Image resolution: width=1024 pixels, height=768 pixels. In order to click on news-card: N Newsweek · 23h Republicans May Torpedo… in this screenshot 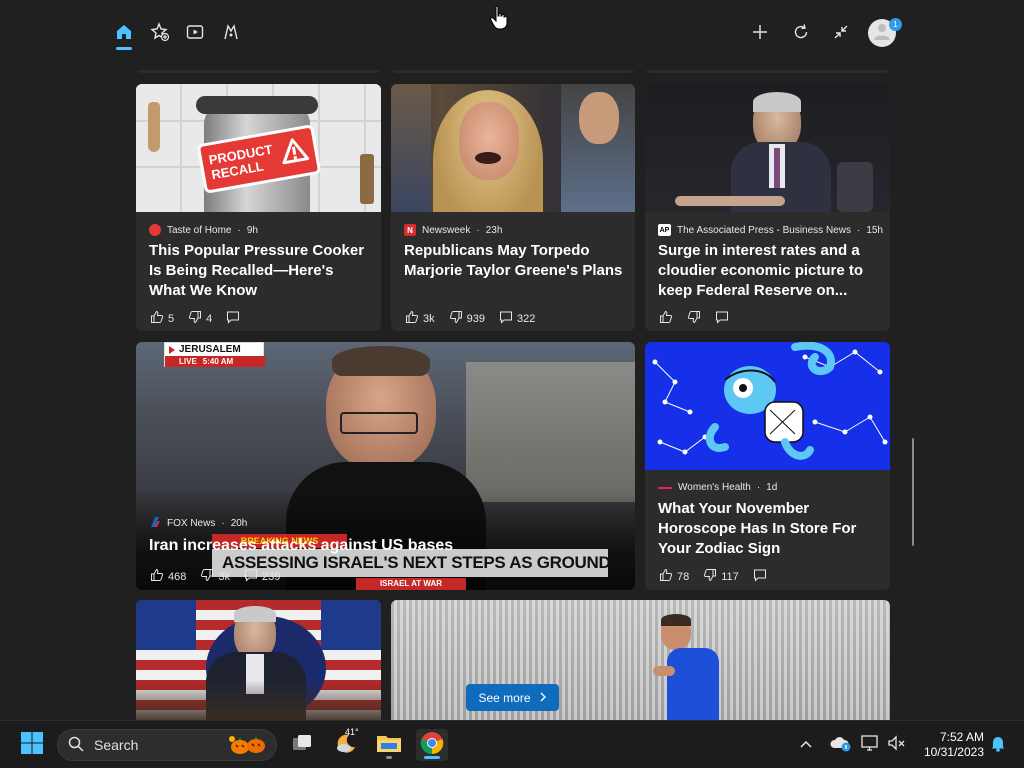, I will do `click(513, 207)`.